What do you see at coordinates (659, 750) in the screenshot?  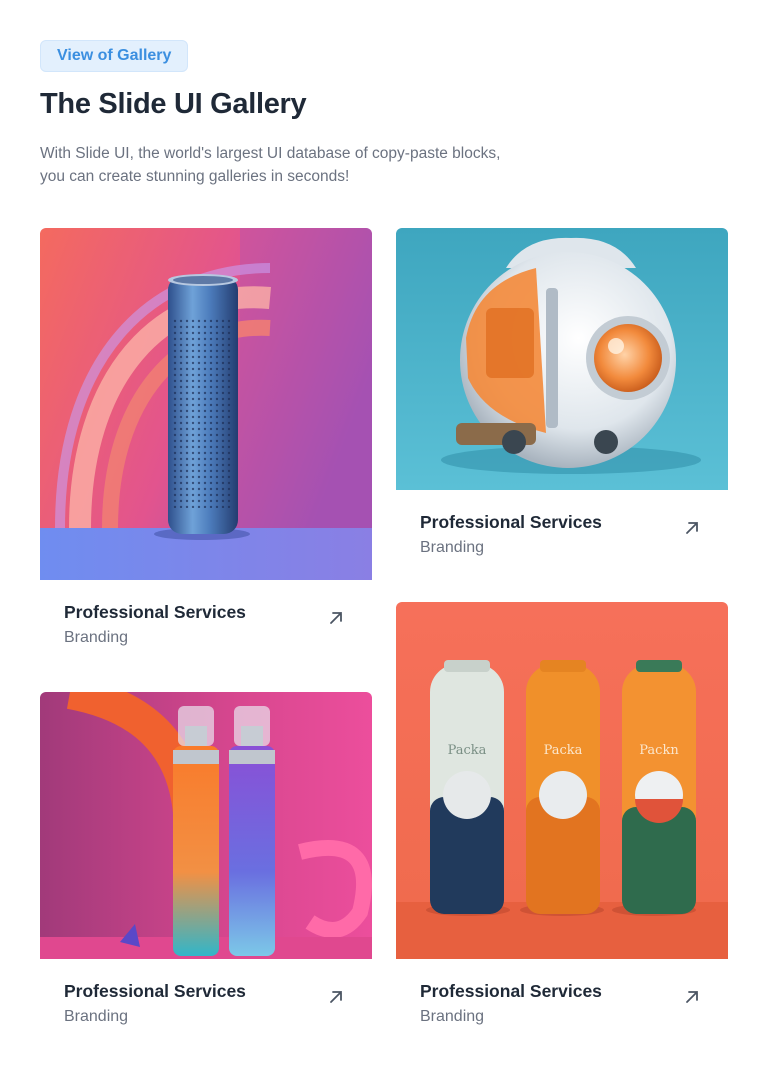 I see `product-label: Packn` at bounding box center [659, 750].